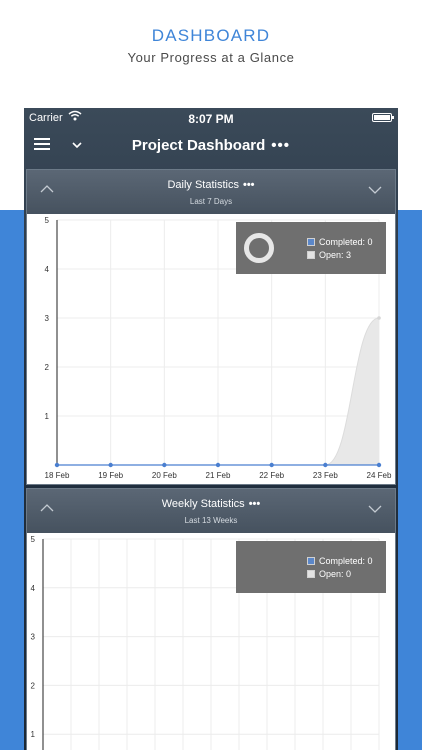  I want to click on weekly-card-title: Weekly Statistics •••, so click(211, 504).